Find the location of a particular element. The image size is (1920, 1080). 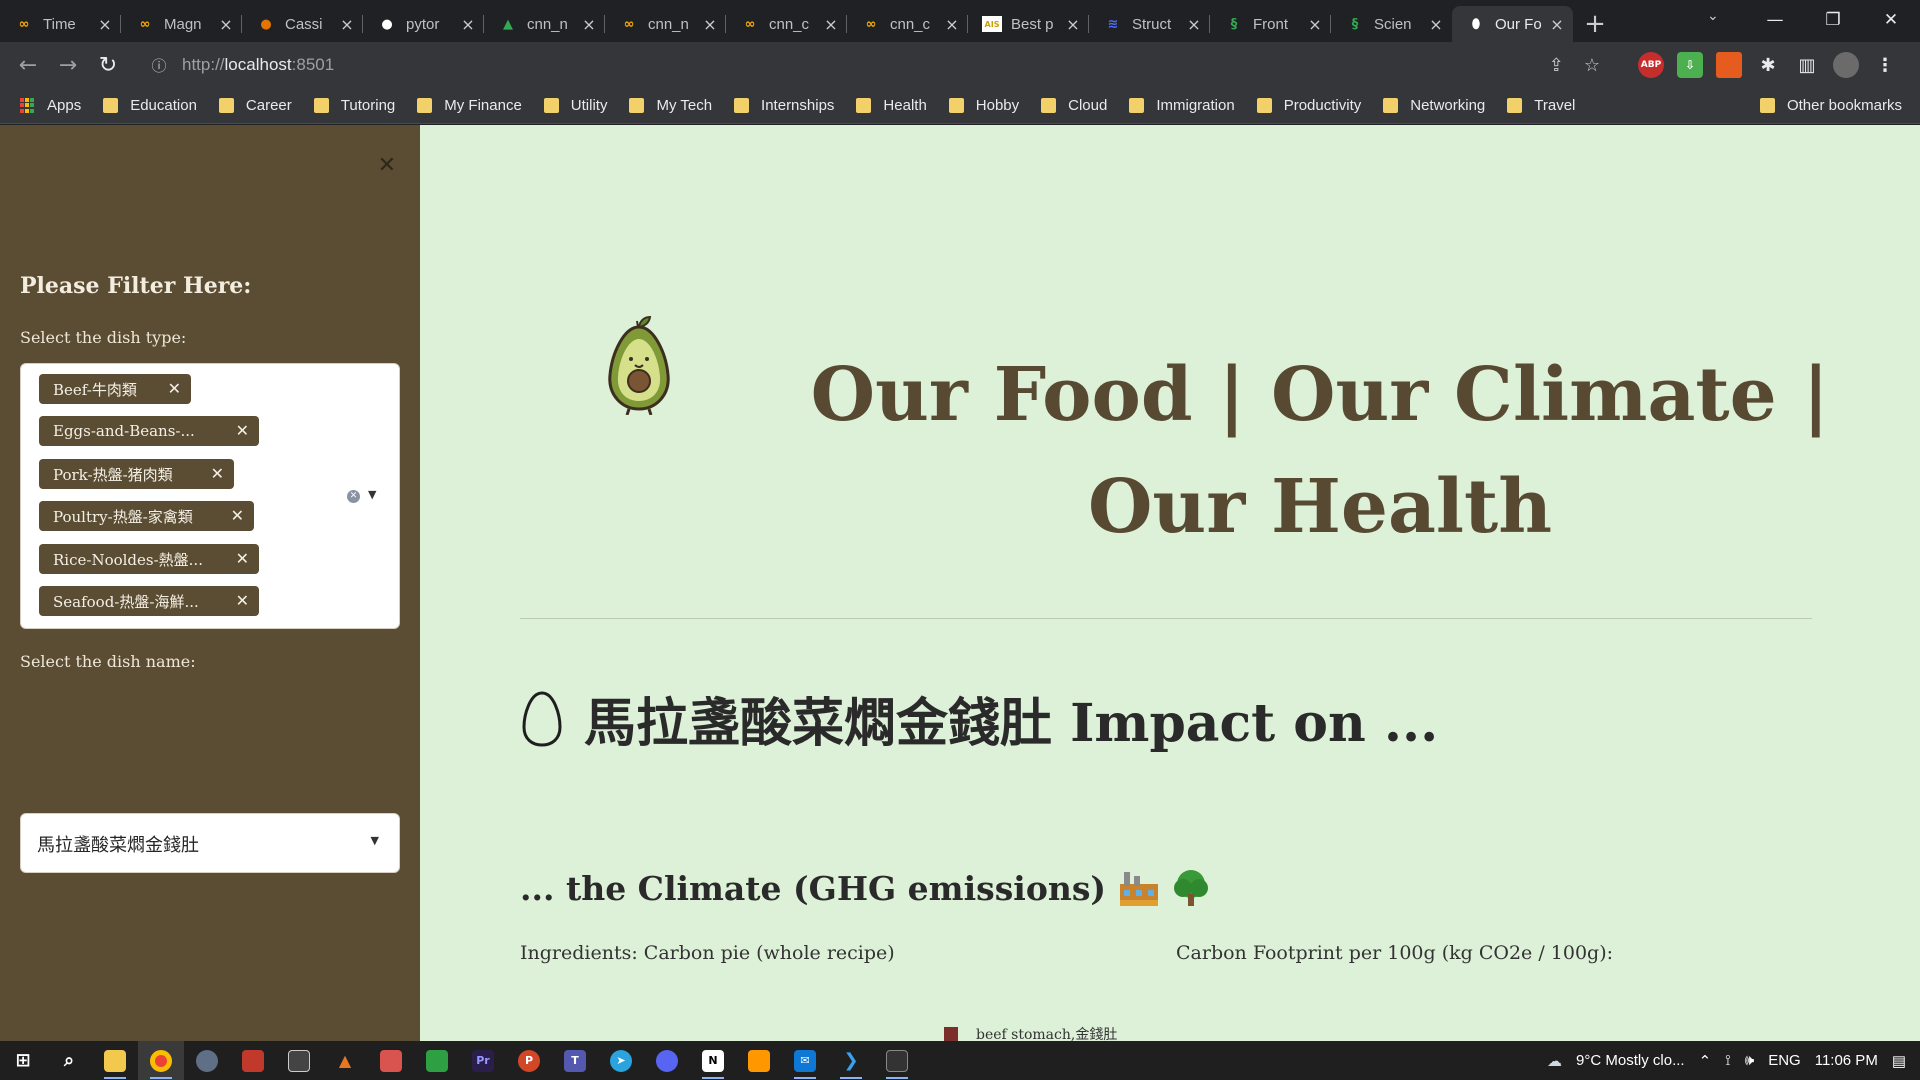

forward-button: → is located at coordinates (68, 65).